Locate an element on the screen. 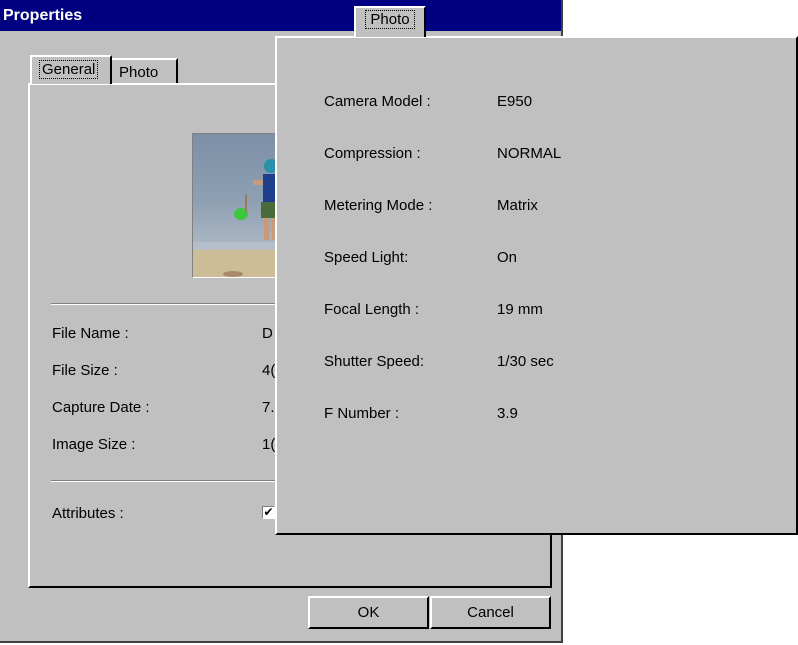  speed-light-label: Speed Light: is located at coordinates (366, 257).